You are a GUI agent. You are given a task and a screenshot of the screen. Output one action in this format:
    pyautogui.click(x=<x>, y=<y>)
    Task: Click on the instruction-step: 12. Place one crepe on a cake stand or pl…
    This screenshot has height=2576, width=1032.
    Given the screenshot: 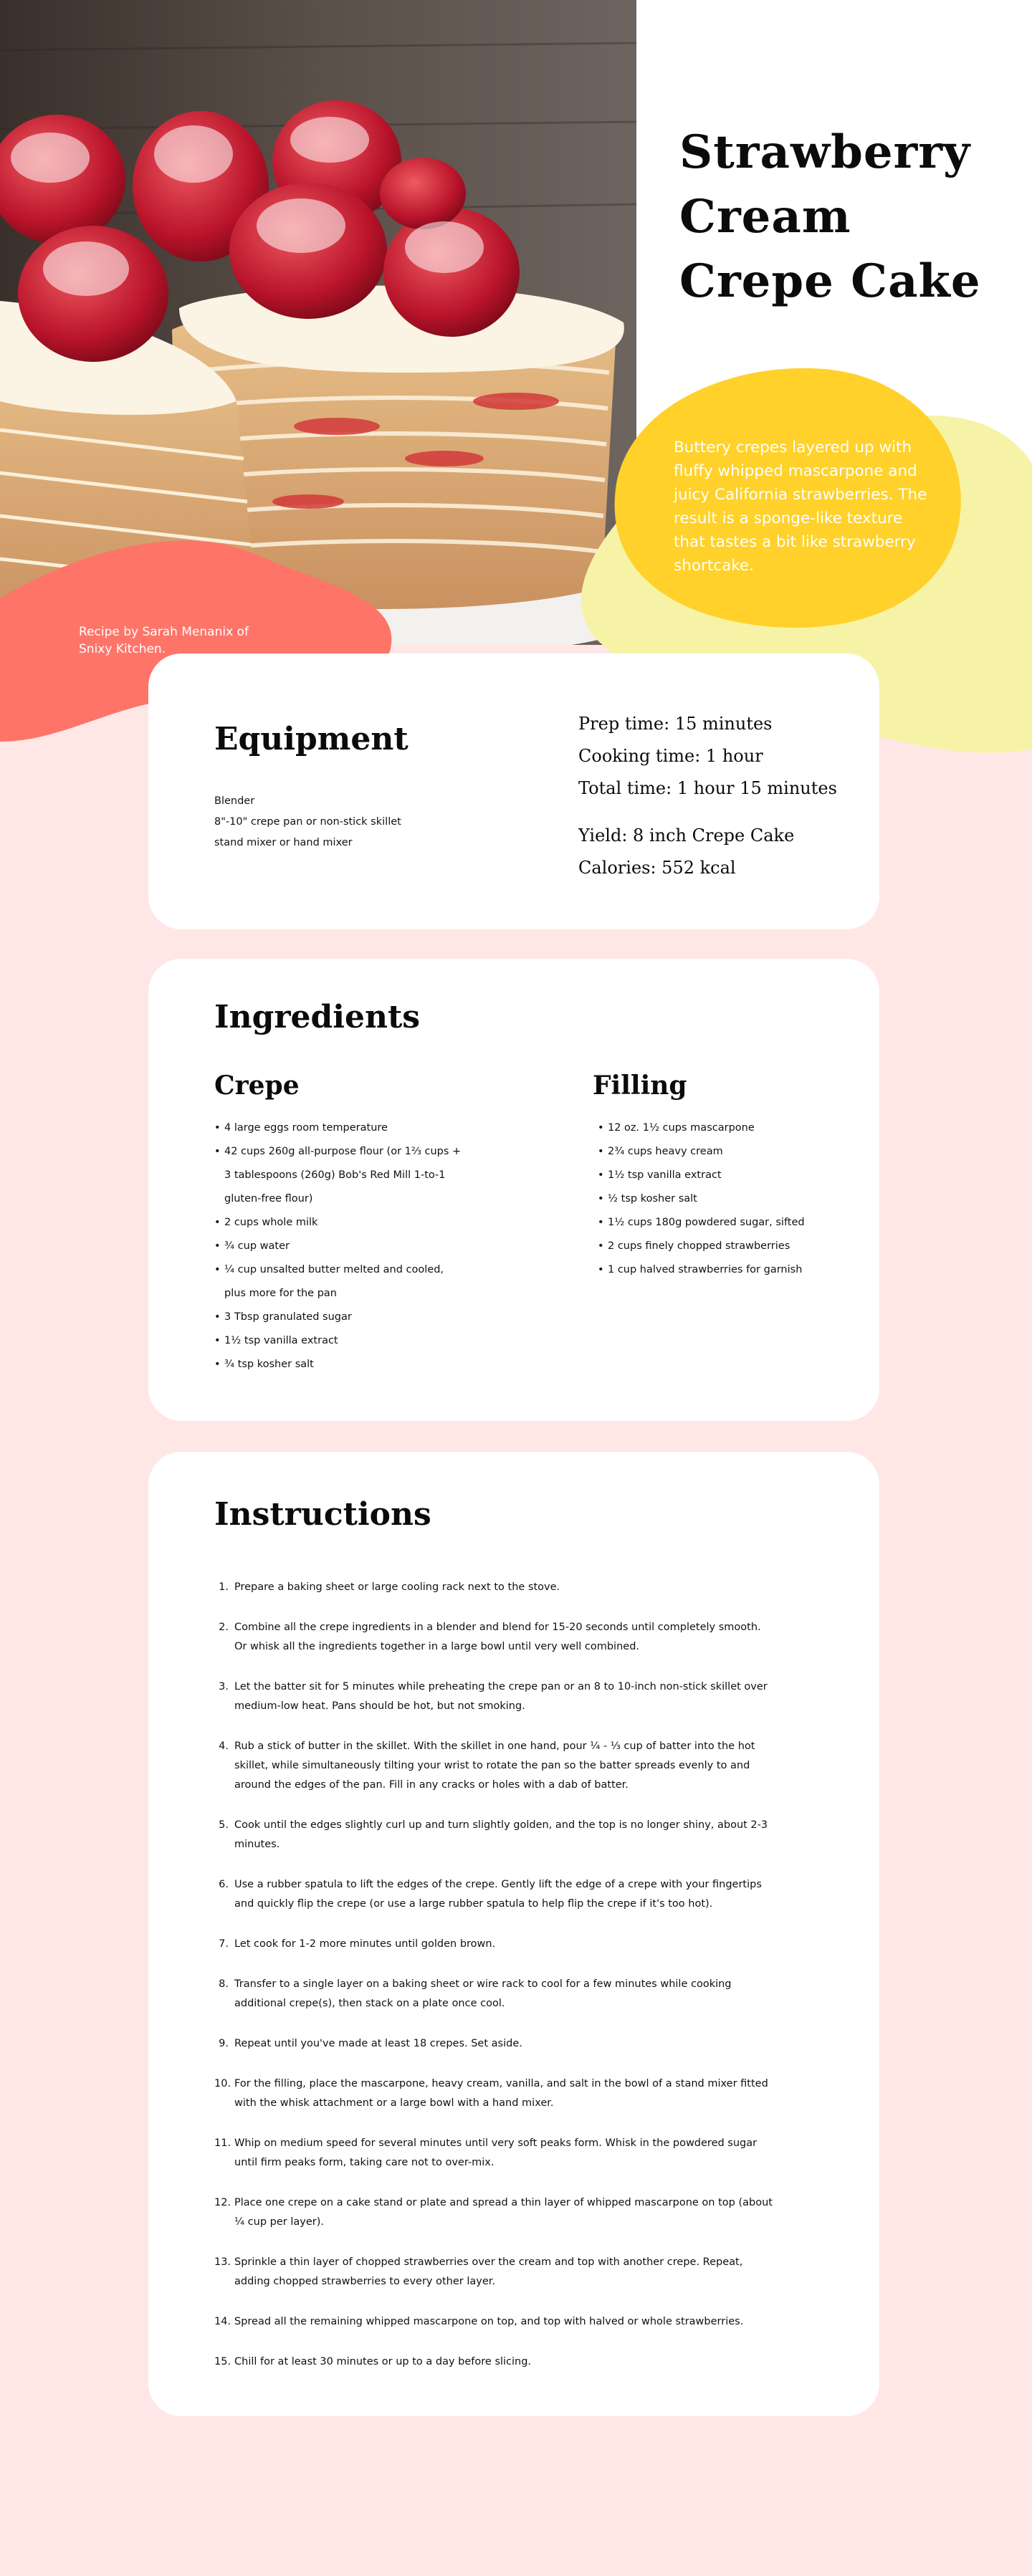 What is the action you would take?
    pyautogui.click(x=493, y=2212)
    